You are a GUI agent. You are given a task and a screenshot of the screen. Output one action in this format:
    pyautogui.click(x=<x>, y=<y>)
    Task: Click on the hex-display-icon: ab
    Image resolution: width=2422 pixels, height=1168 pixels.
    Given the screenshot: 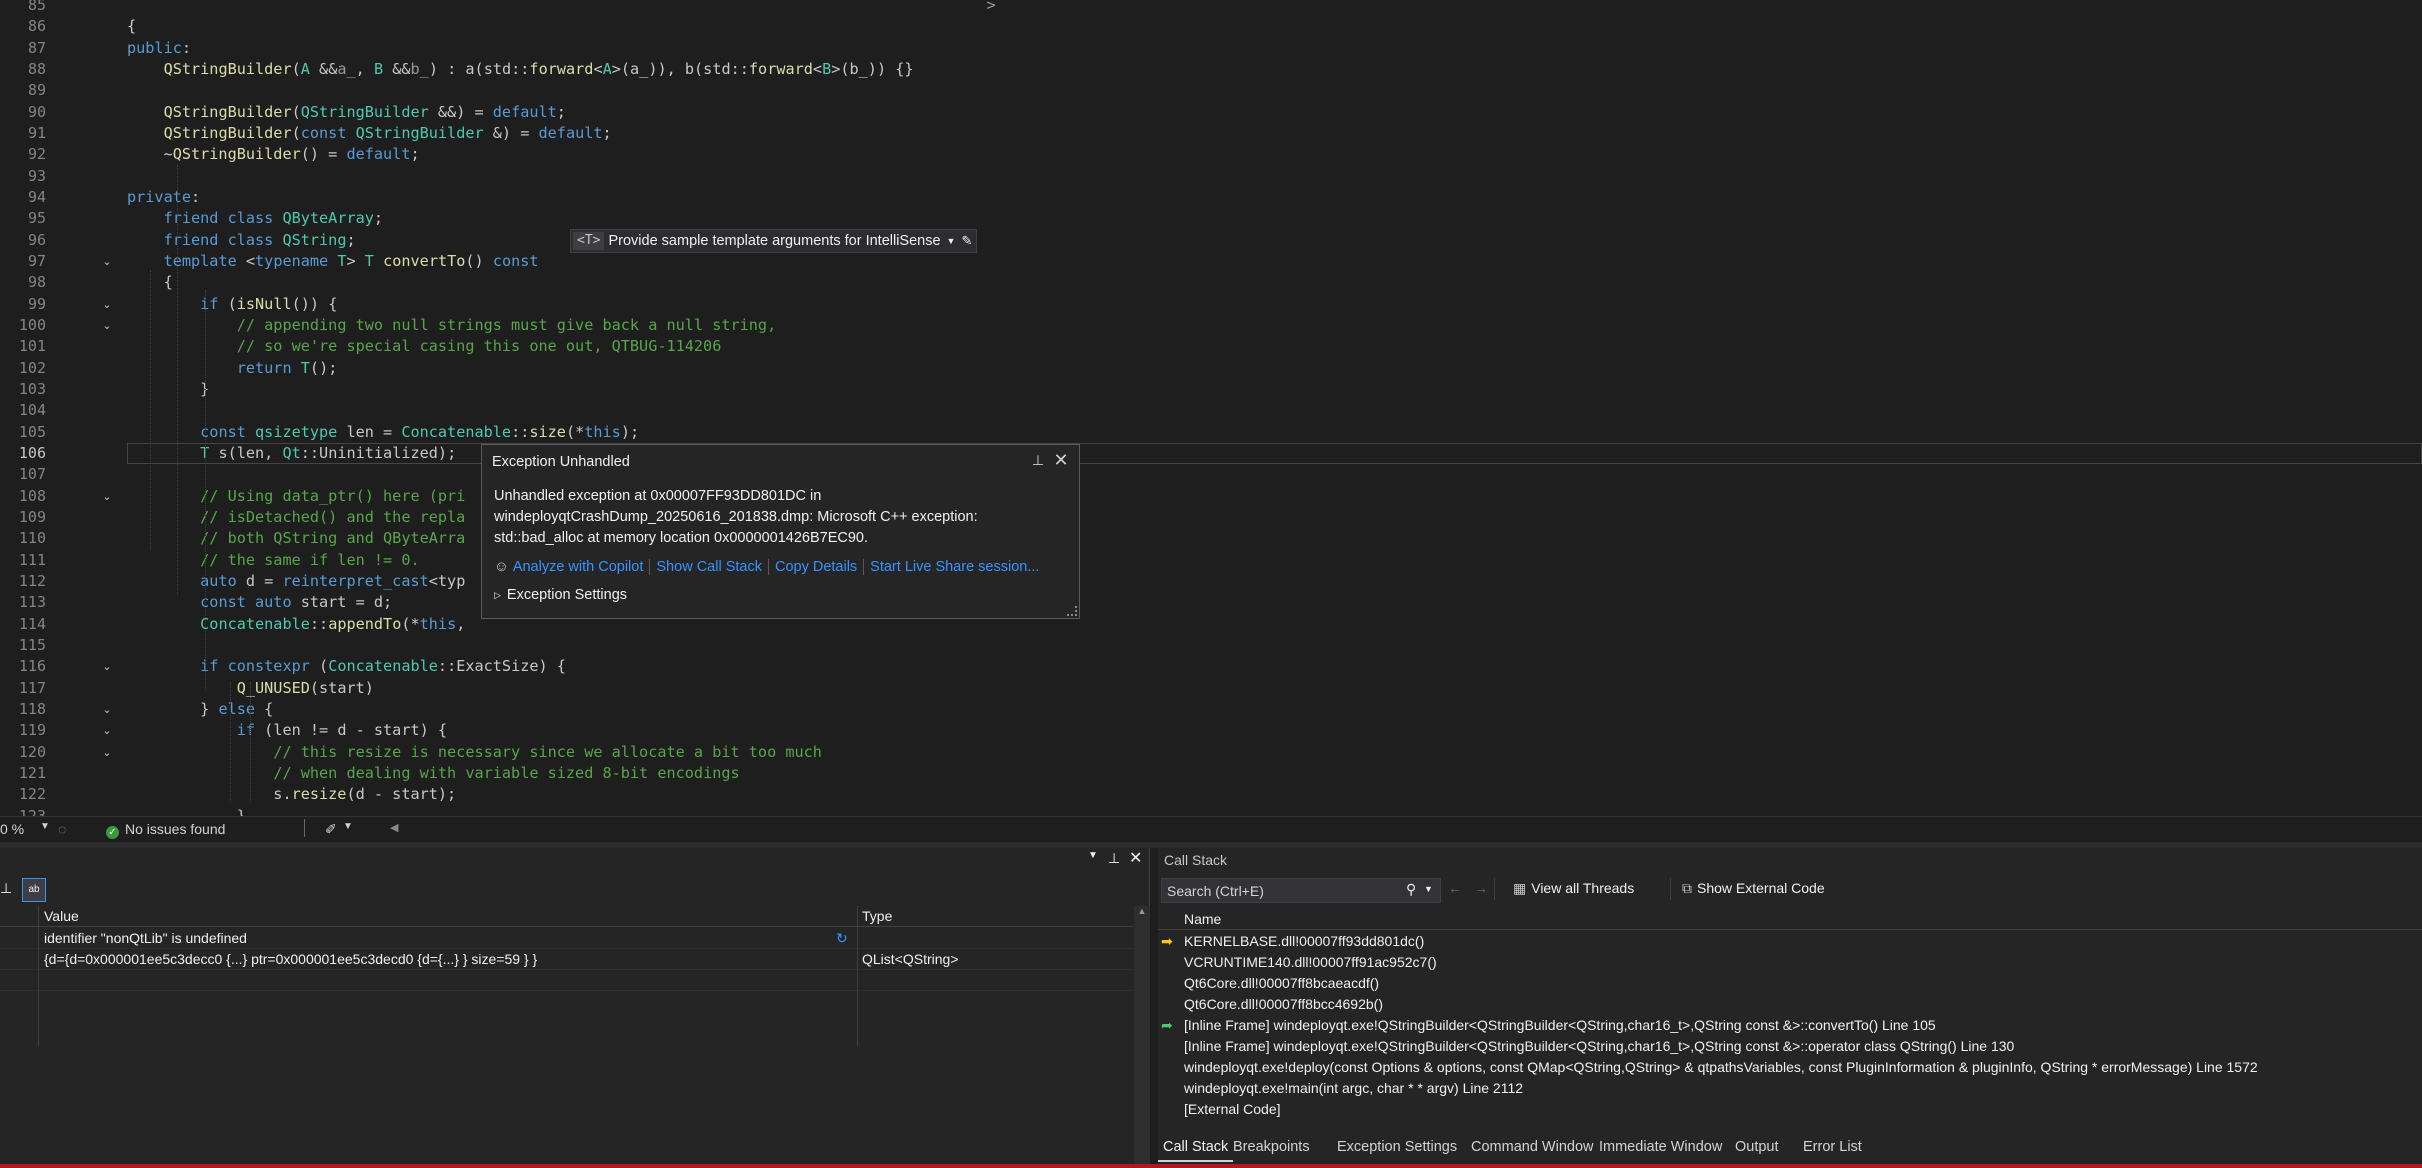 What is the action you would take?
    pyautogui.click(x=34, y=890)
    